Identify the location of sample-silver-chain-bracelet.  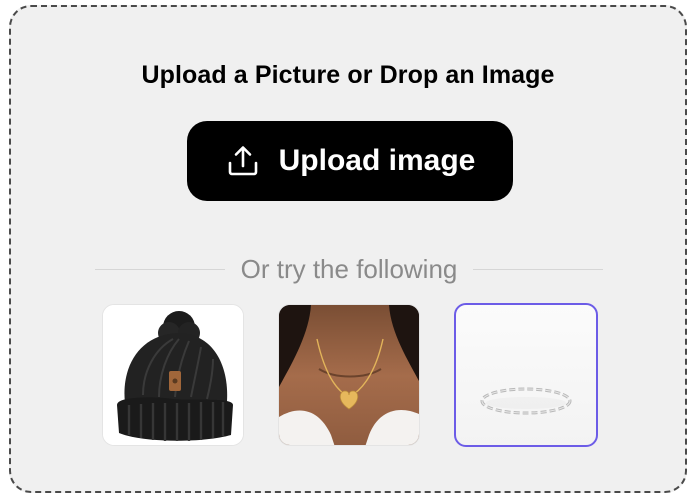
(526, 375).